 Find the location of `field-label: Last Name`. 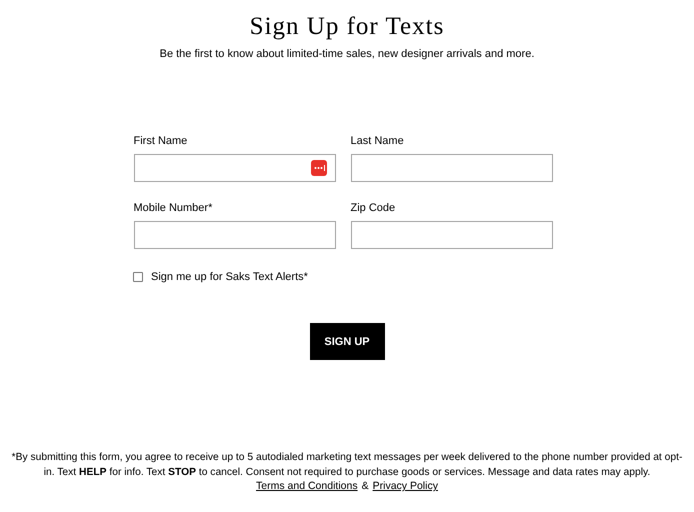

field-label: Last Name is located at coordinates (377, 141).